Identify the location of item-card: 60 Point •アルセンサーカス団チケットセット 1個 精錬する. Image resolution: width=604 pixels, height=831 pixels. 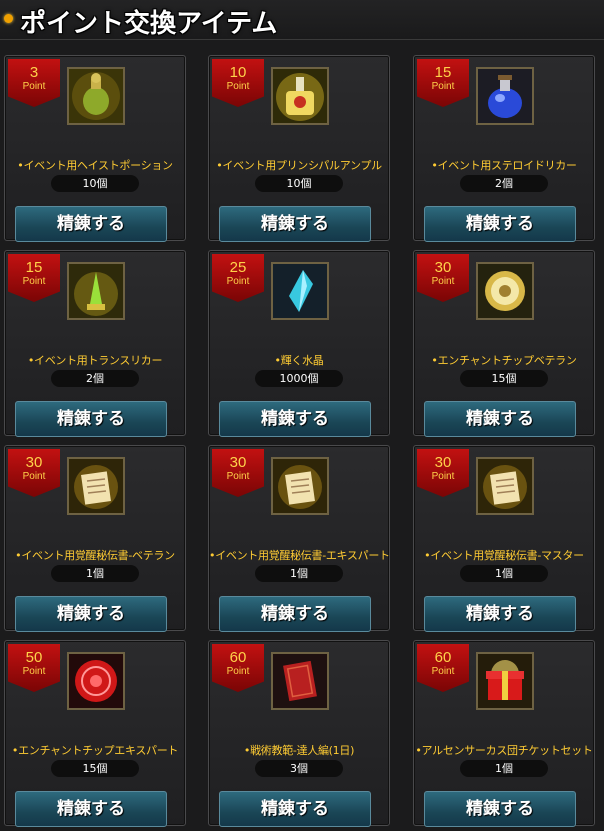
(504, 733).